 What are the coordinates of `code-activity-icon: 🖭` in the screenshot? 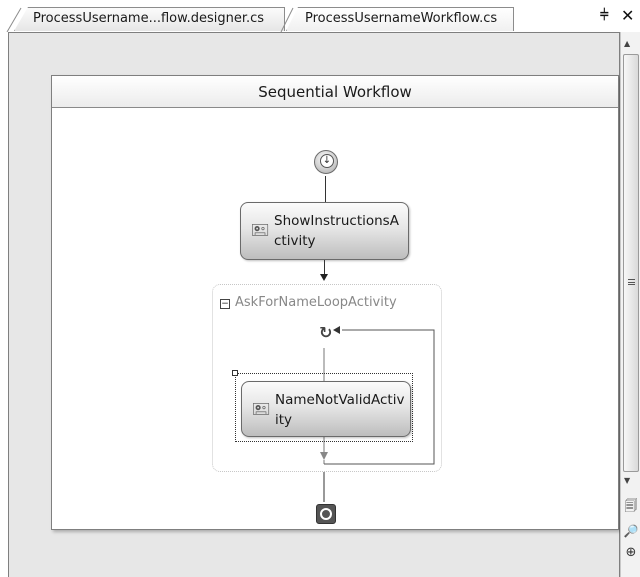 It's located at (261, 409).